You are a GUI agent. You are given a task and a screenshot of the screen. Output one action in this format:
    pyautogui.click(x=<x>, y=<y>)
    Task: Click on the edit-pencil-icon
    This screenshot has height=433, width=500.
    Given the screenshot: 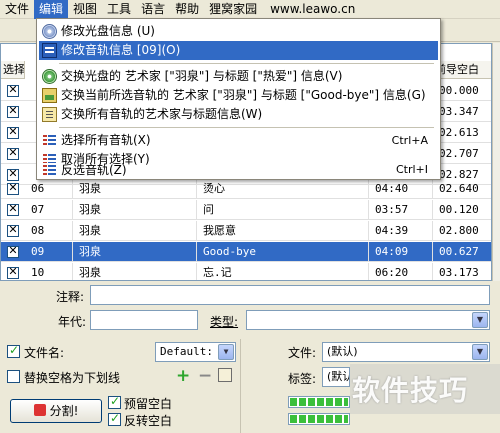 What is the action you would take?
    pyautogui.click(x=225, y=375)
    